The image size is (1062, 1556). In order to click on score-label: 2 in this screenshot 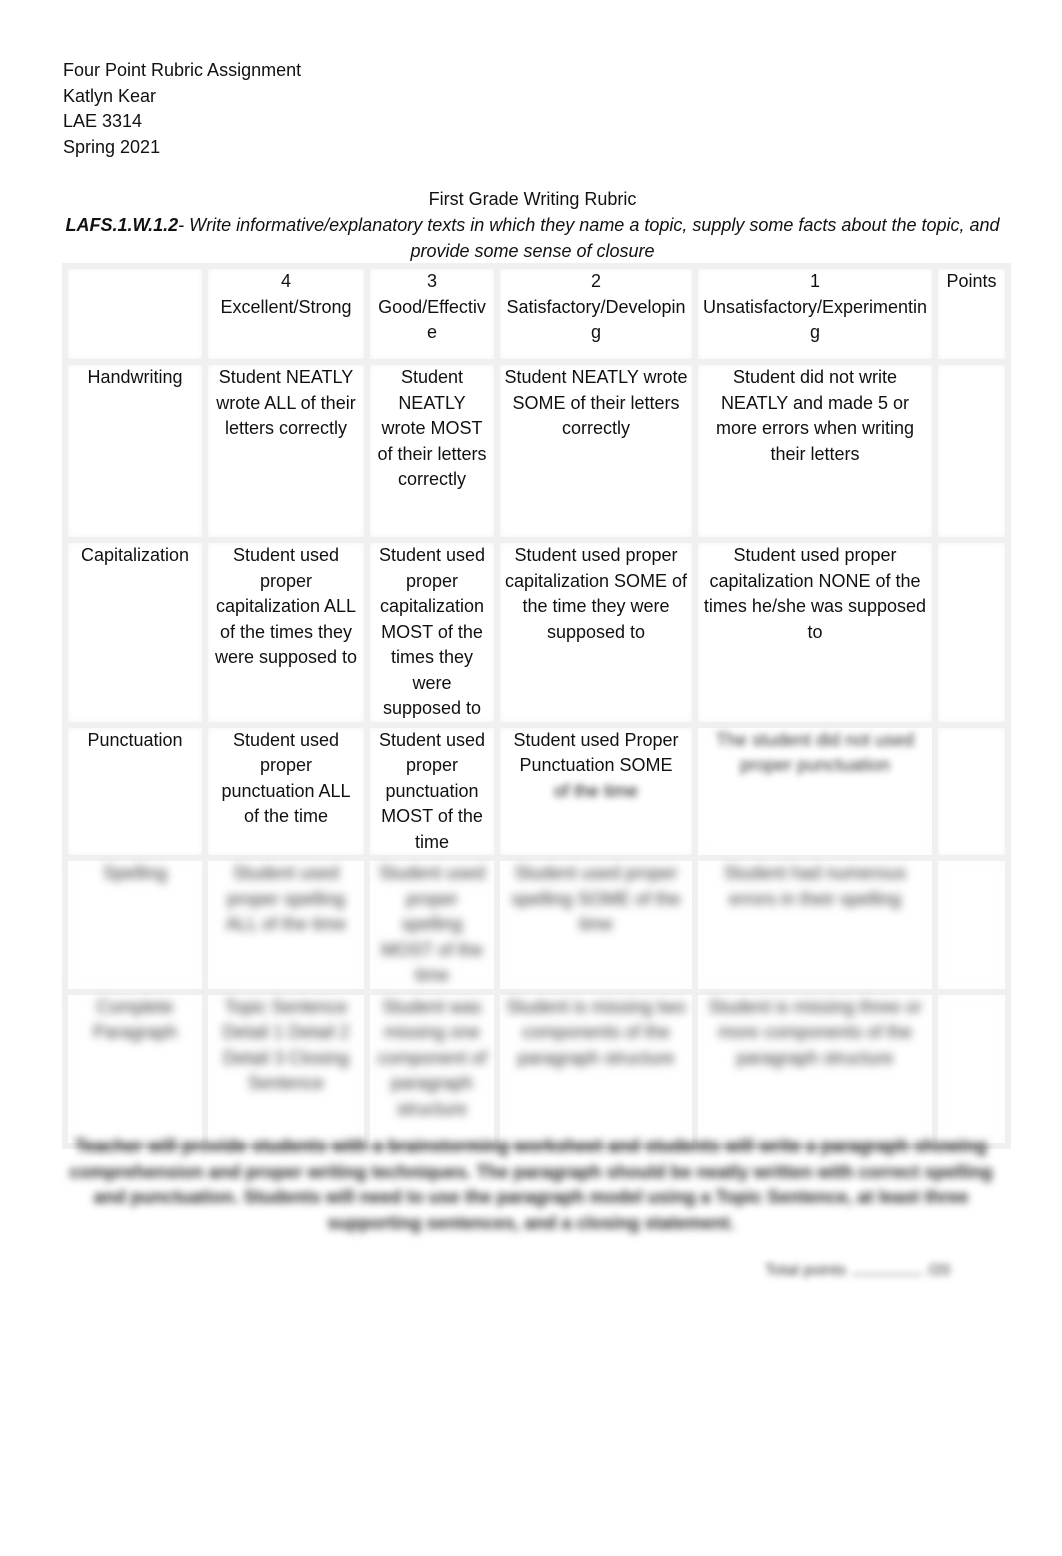, I will do `click(595, 281)`.